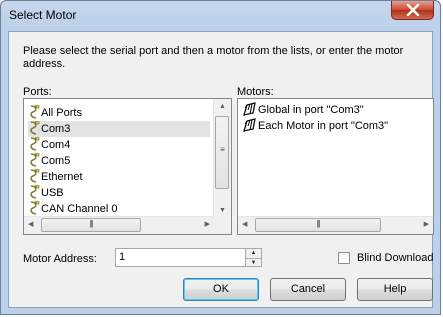 The width and height of the screenshot is (443, 317). I want to click on ports-vertical-scrollbar: ▲ ≡ ▼, so click(222, 158).